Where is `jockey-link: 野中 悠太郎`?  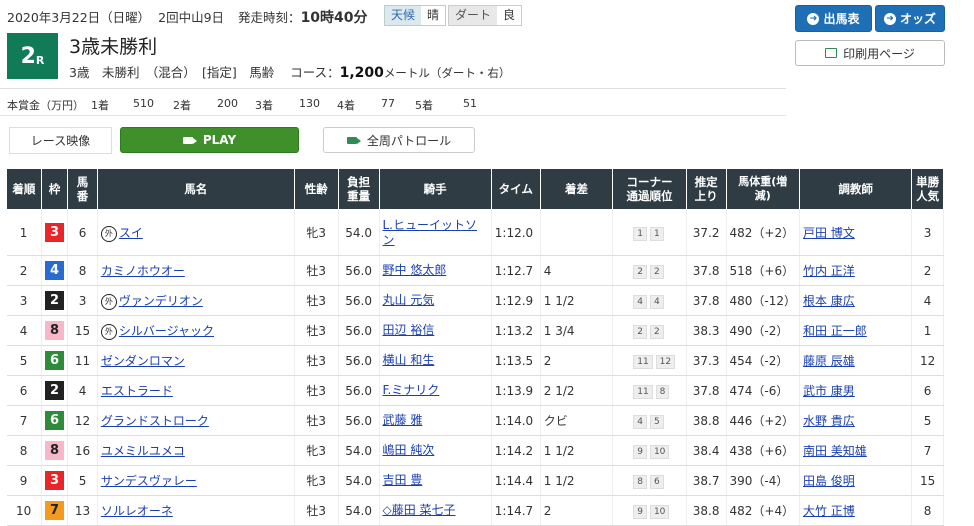
jockey-link: 野中 悠太郎 is located at coordinates (415, 270).